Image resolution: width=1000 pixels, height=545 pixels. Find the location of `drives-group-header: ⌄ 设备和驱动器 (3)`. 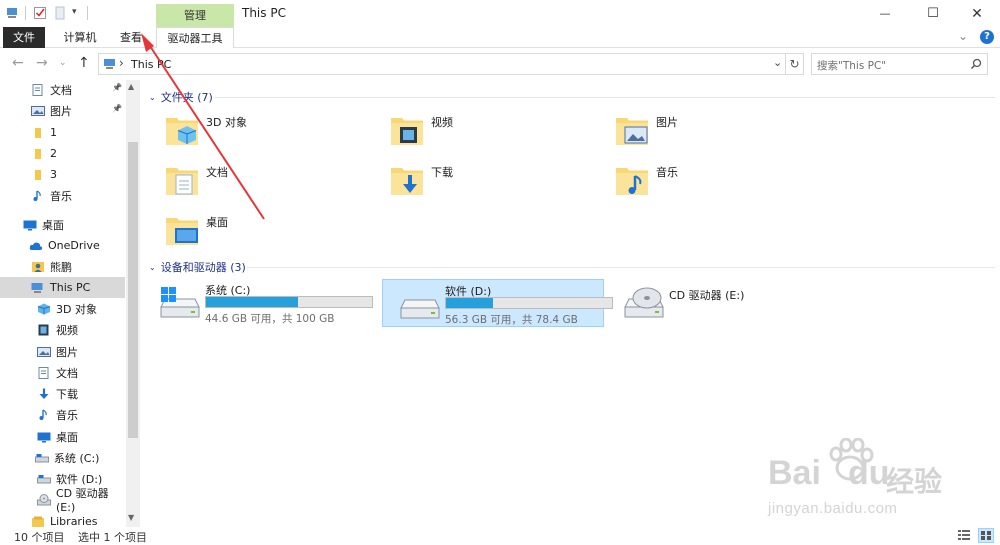

drives-group-header: ⌄ 设备和驱动器 (3) is located at coordinates (197, 267).